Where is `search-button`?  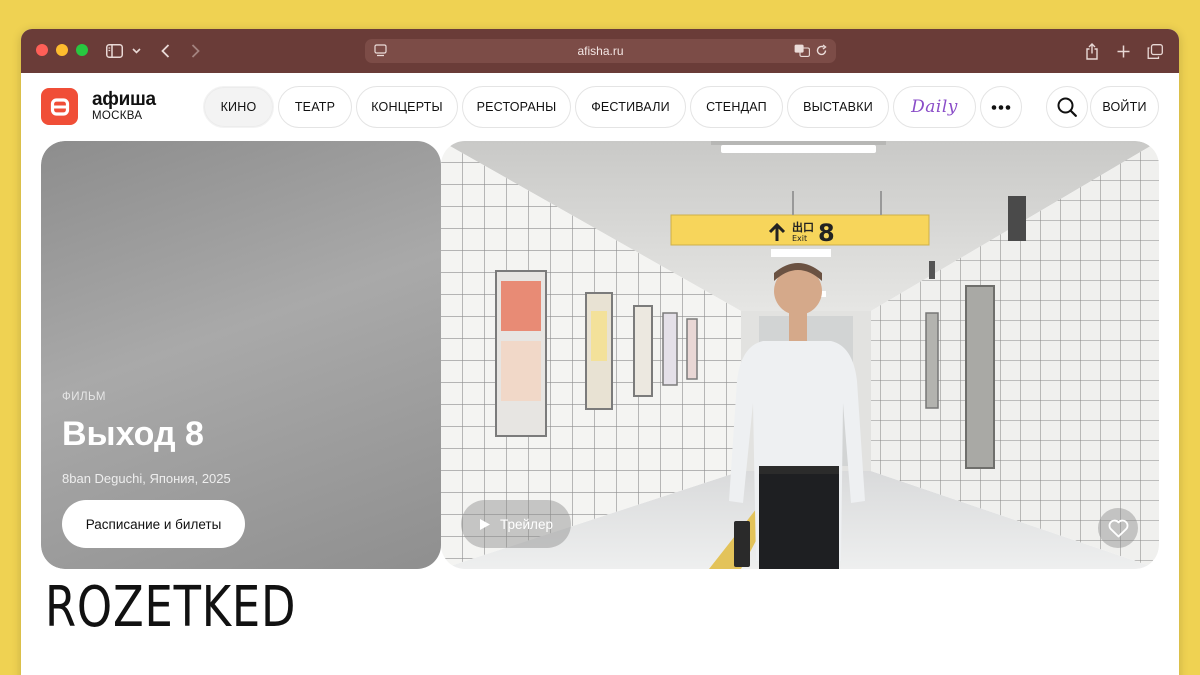 search-button is located at coordinates (1067, 107).